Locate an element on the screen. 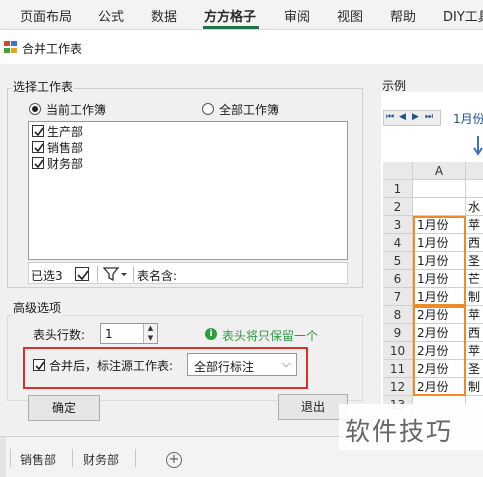  ribbon-tab-formulas: 公式 is located at coordinates (111, 15).